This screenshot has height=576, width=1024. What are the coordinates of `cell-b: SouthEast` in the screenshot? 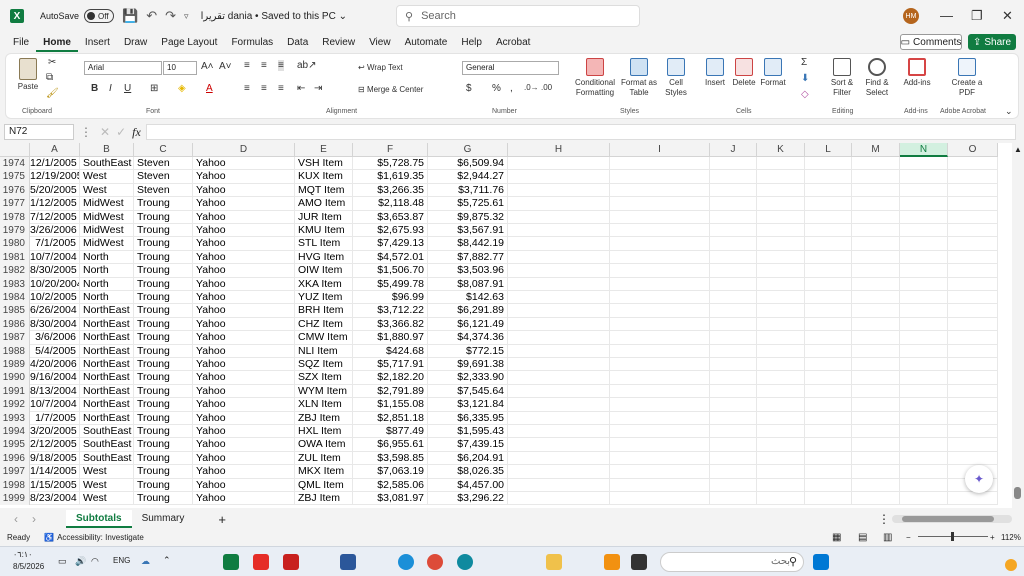 It's located at (107, 445).